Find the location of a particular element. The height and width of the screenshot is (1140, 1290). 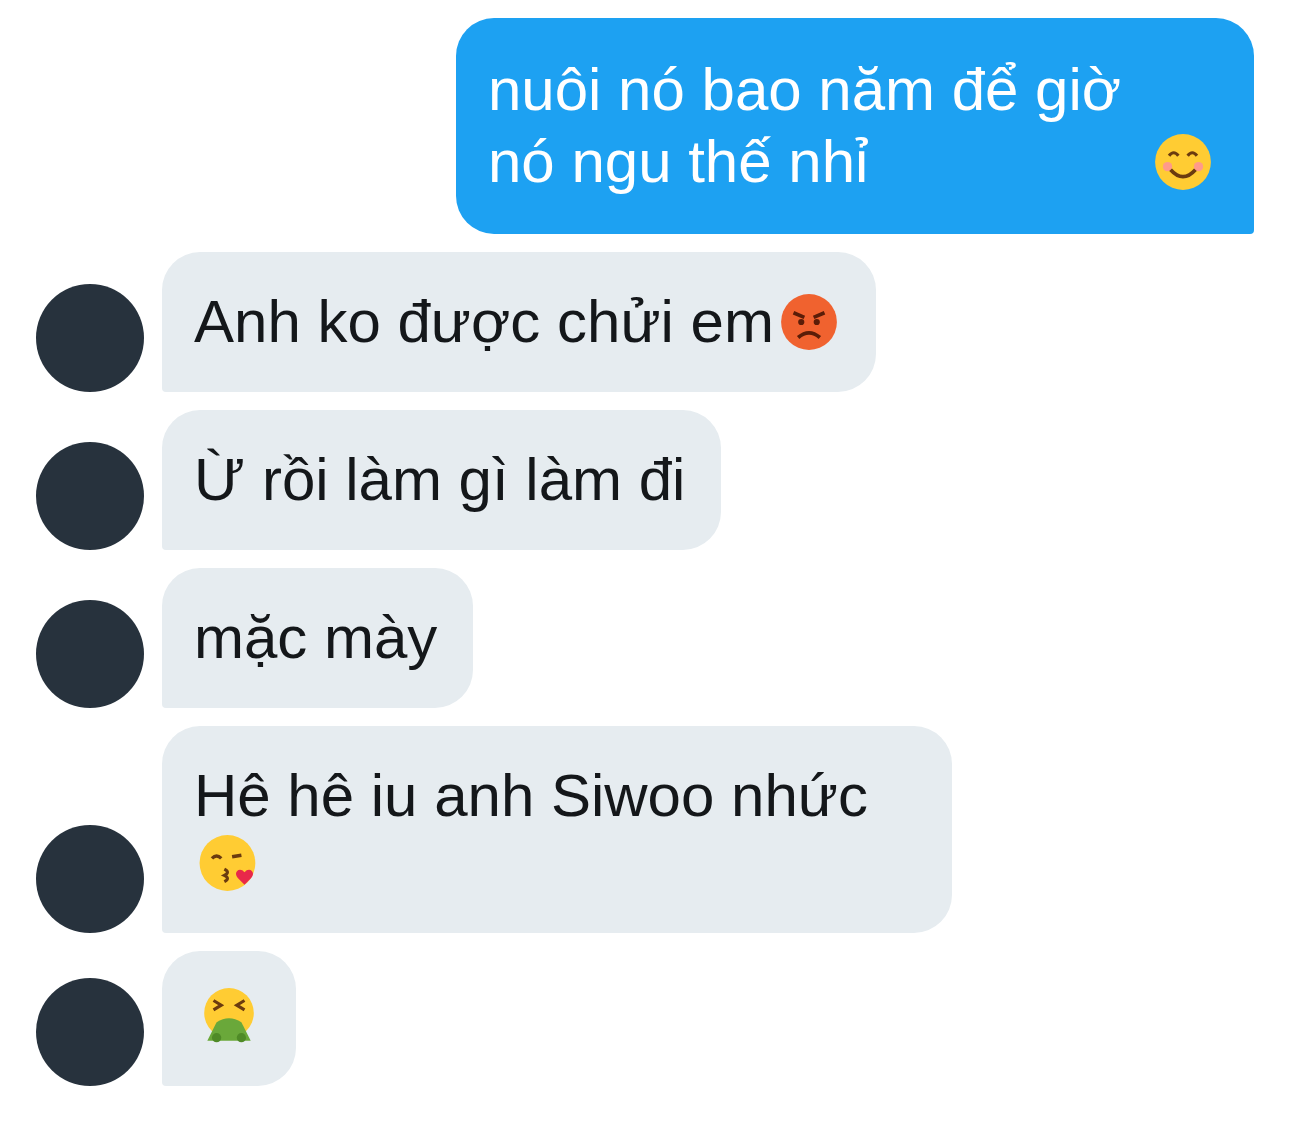

message-text: mặc mày is located at coordinates (316, 638).